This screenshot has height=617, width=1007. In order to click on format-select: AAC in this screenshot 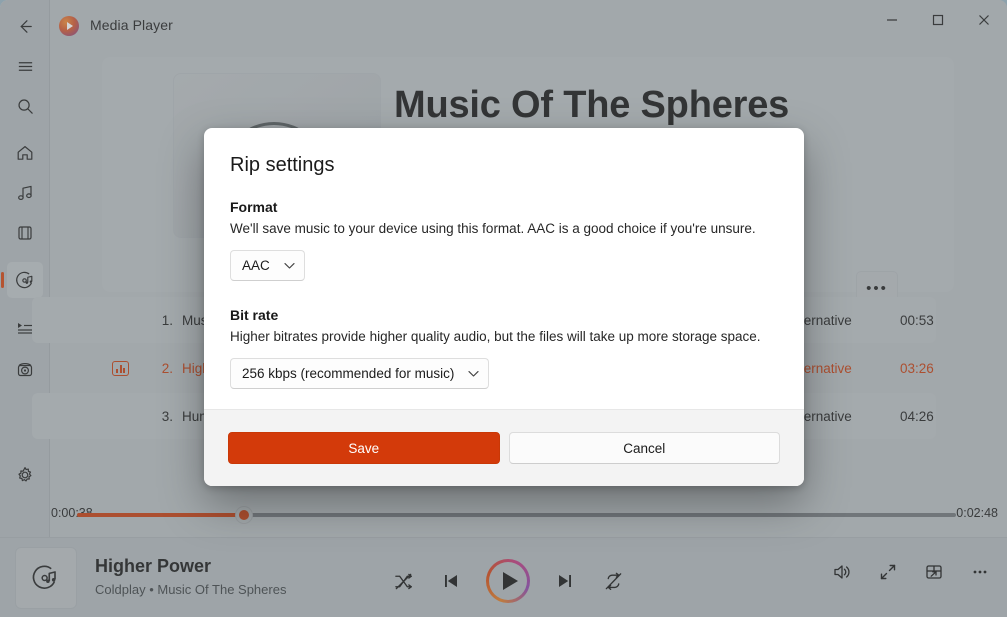, I will do `click(267, 265)`.